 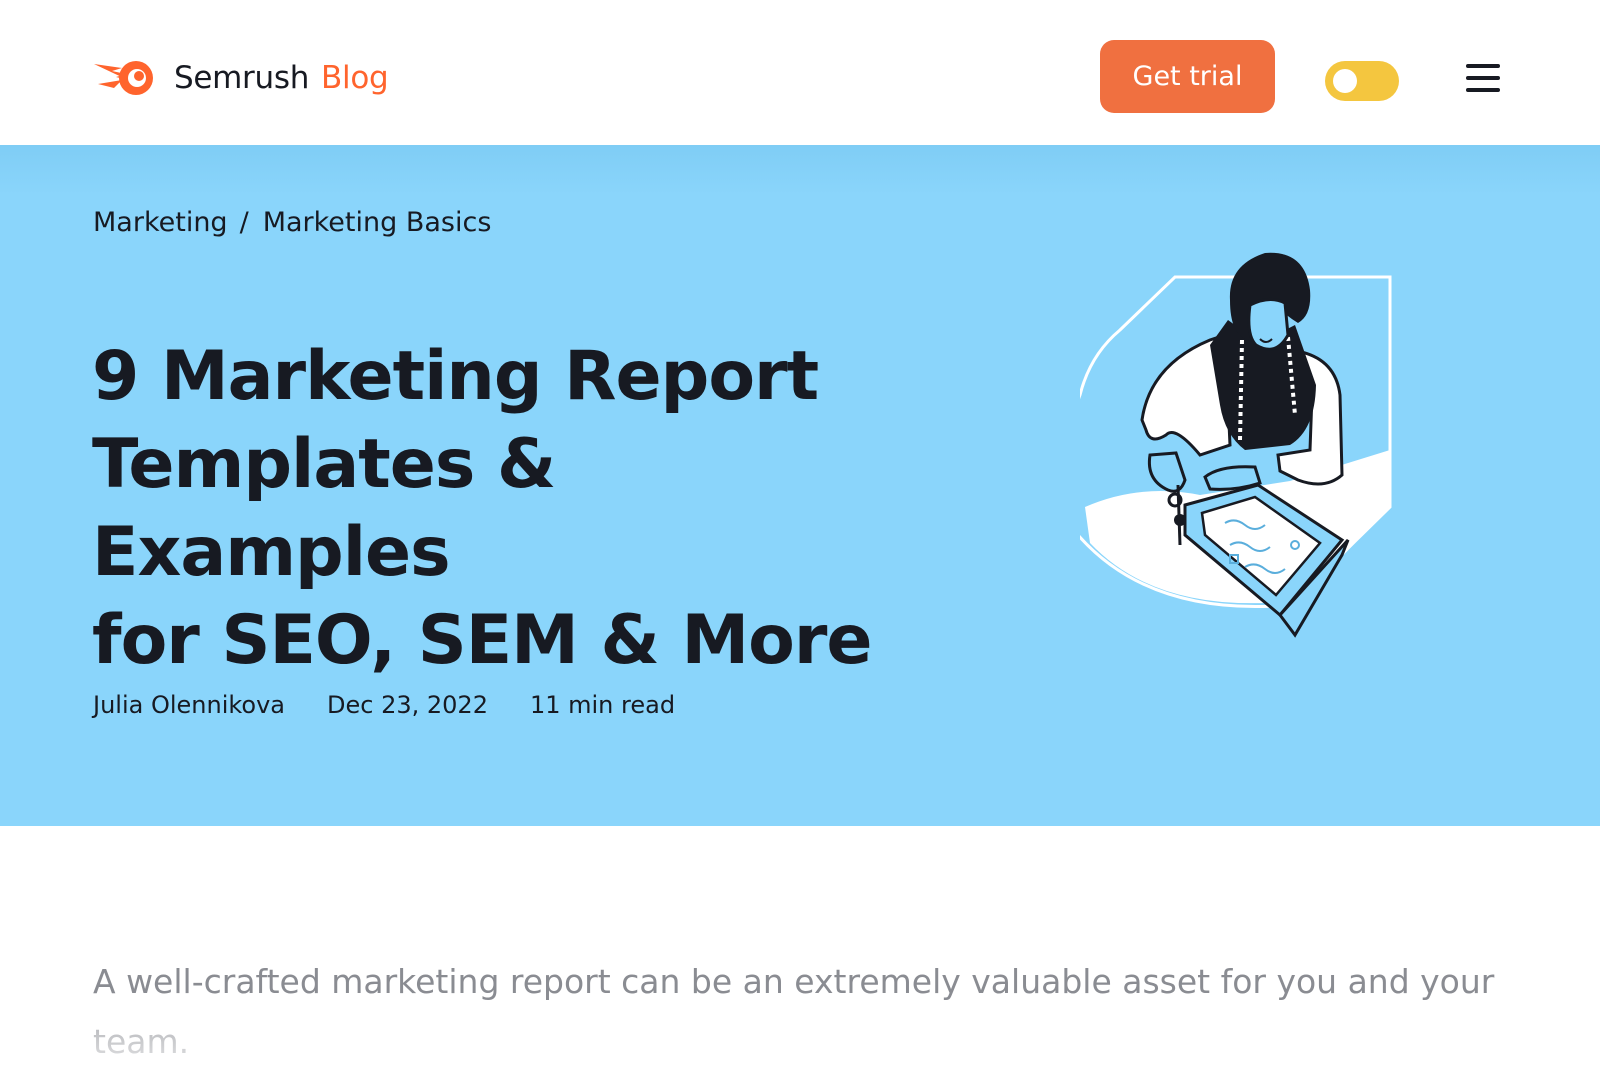 I want to click on publish-date: Dec 23, 2022, so click(x=407, y=705).